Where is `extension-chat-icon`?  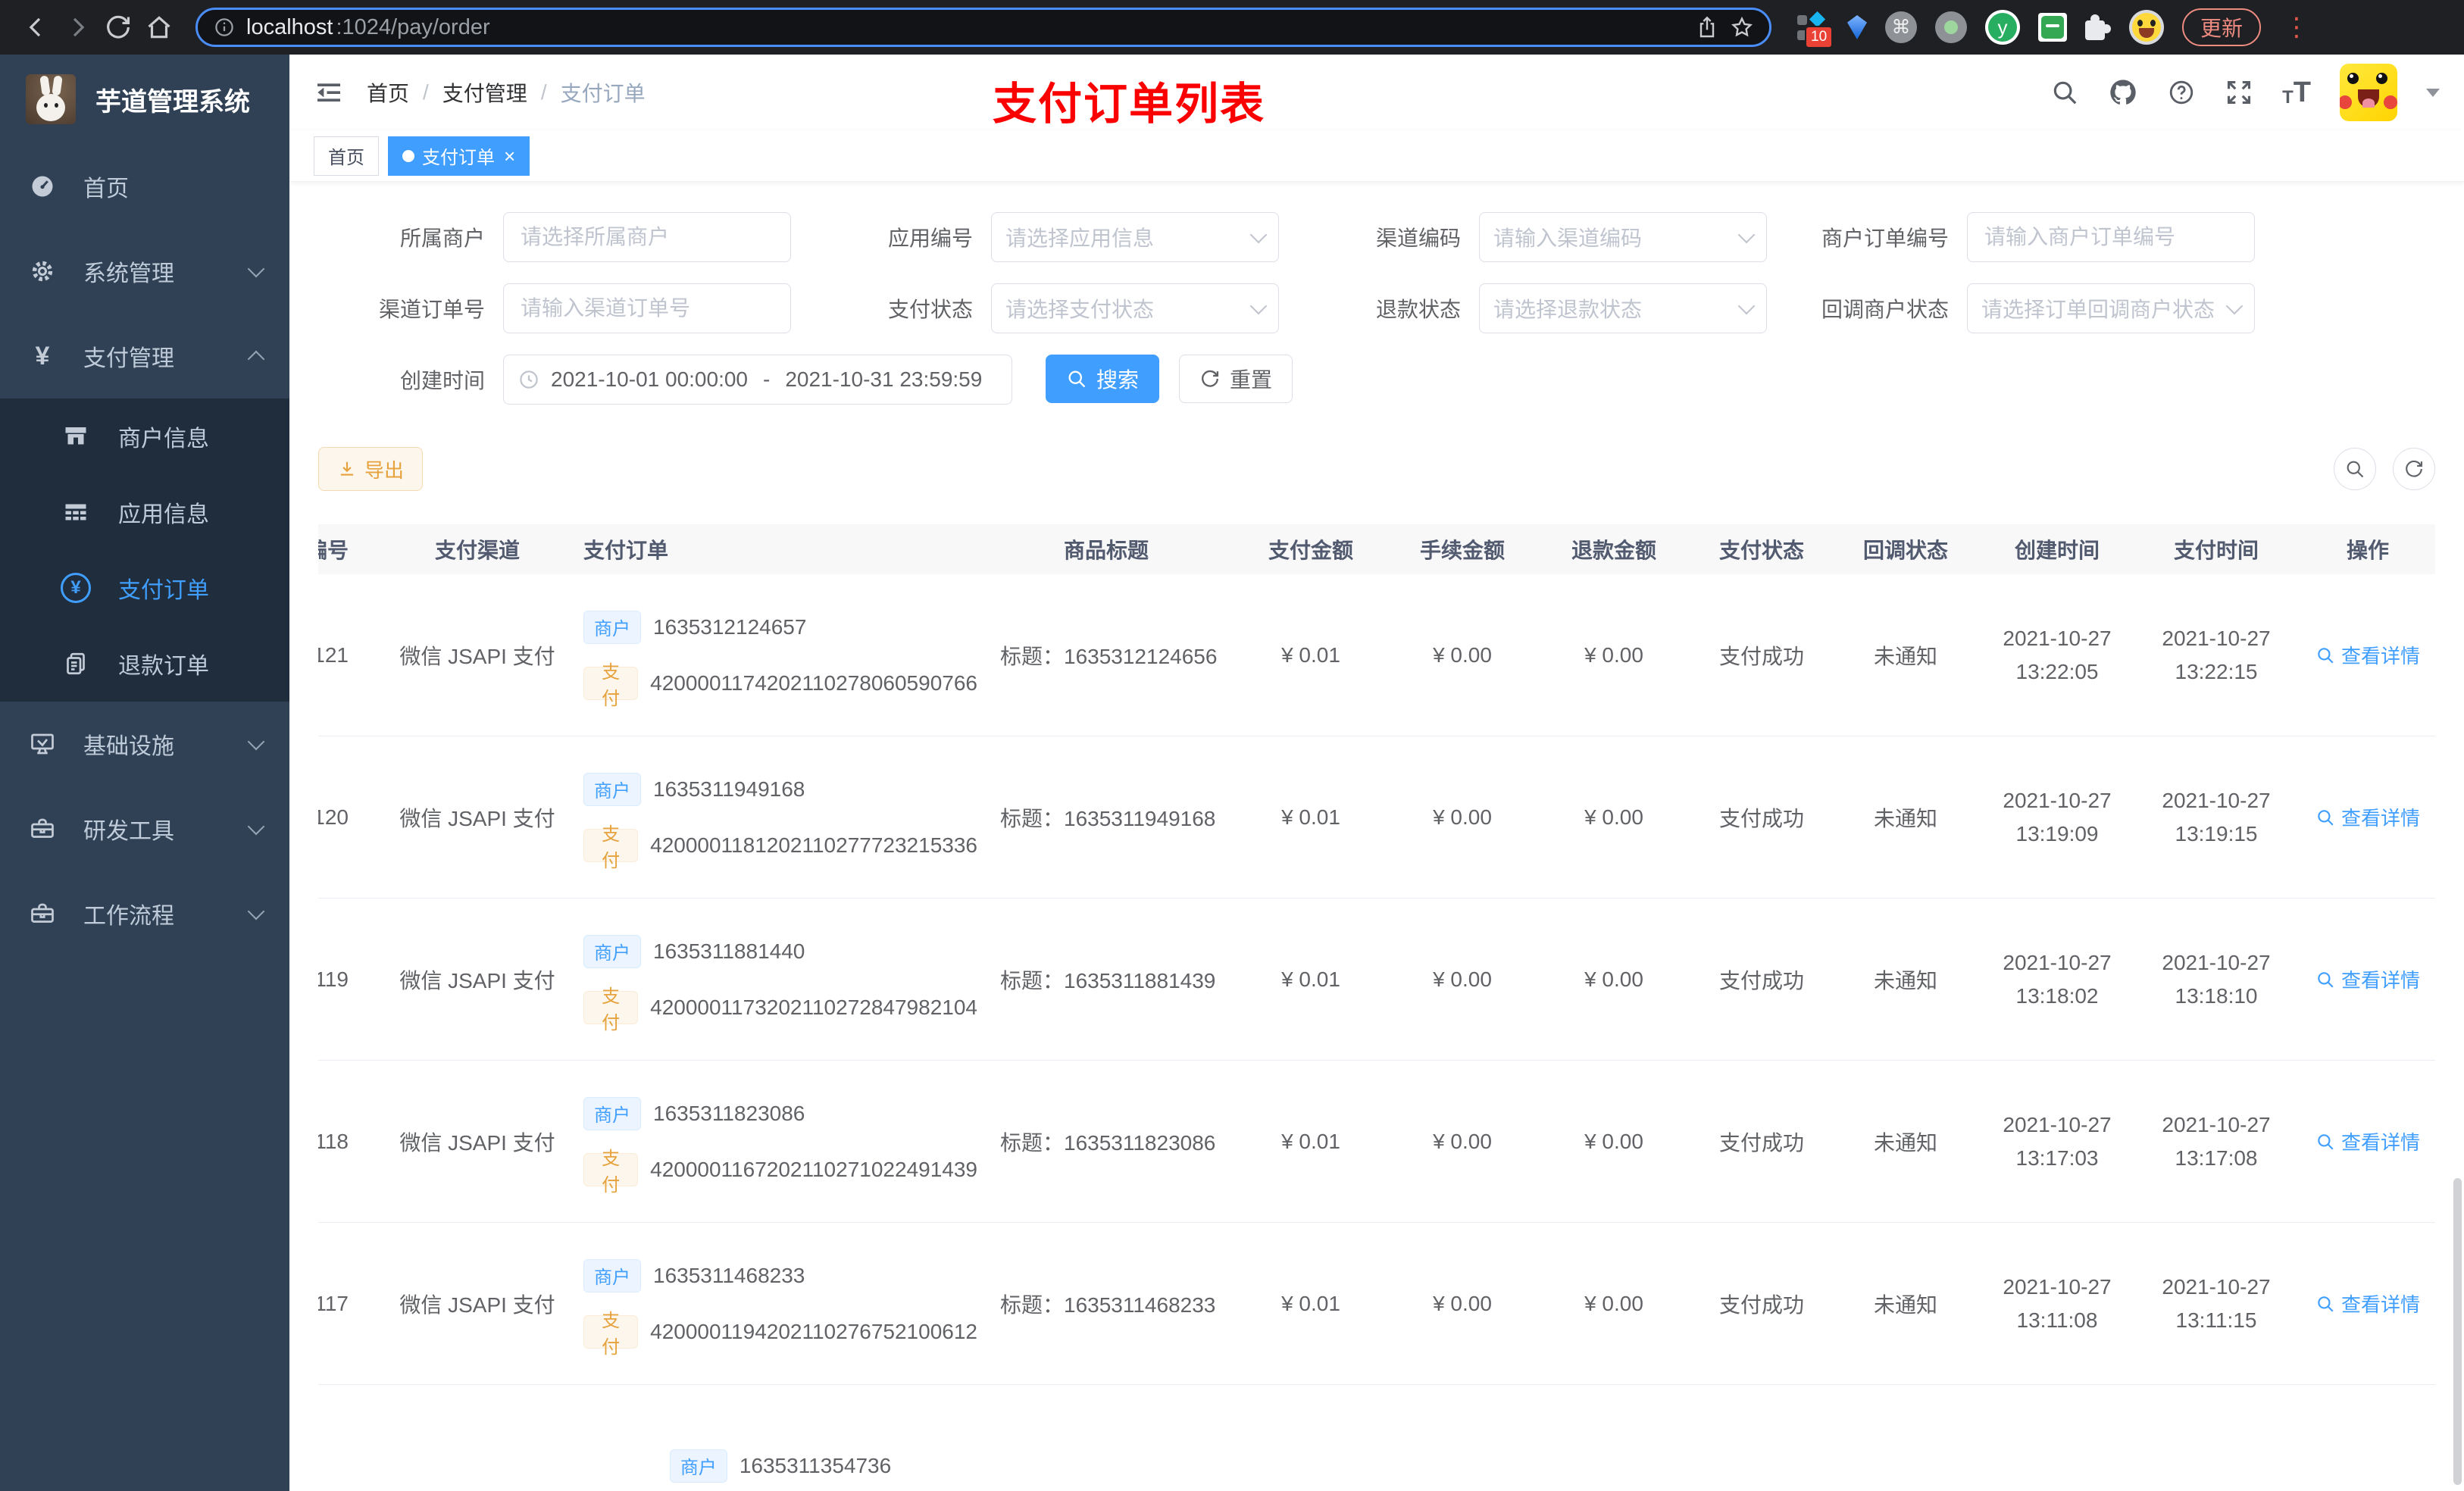
extension-chat-icon is located at coordinates (2052, 27).